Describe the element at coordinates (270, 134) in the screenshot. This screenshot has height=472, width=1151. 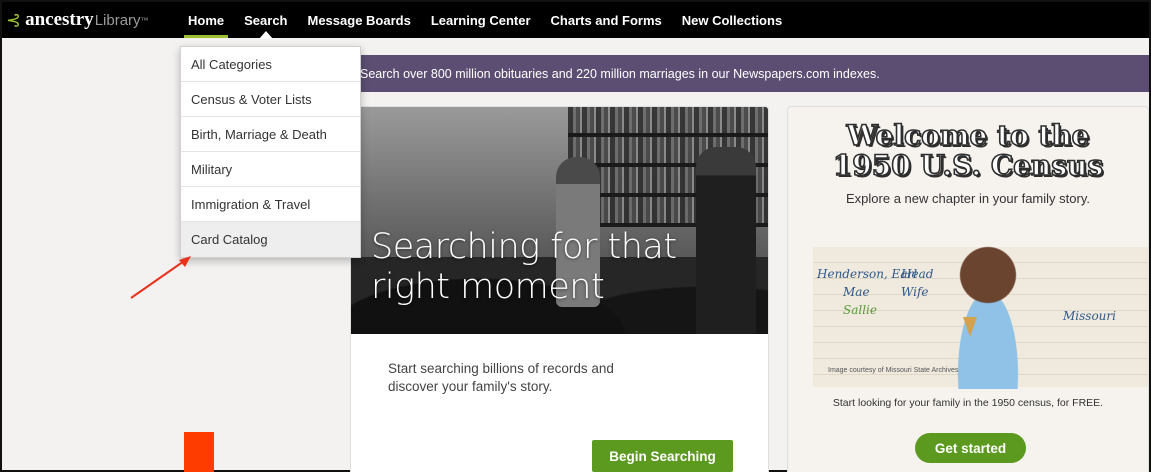
I see `menu-item-birth-marriage-death: Birth, Marriage & Death` at that location.